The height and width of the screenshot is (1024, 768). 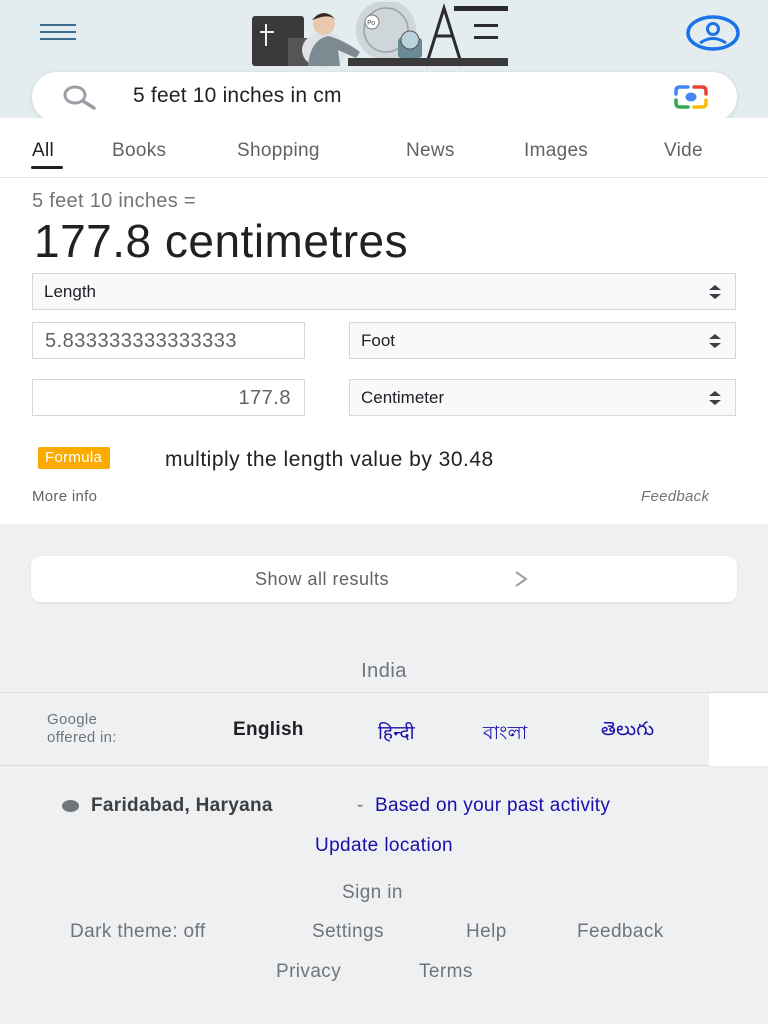 What do you see at coordinates (182, 805) in the screenshot?
I see `location-city: Faridabad, Haryana` at bounding box center [182, 805].